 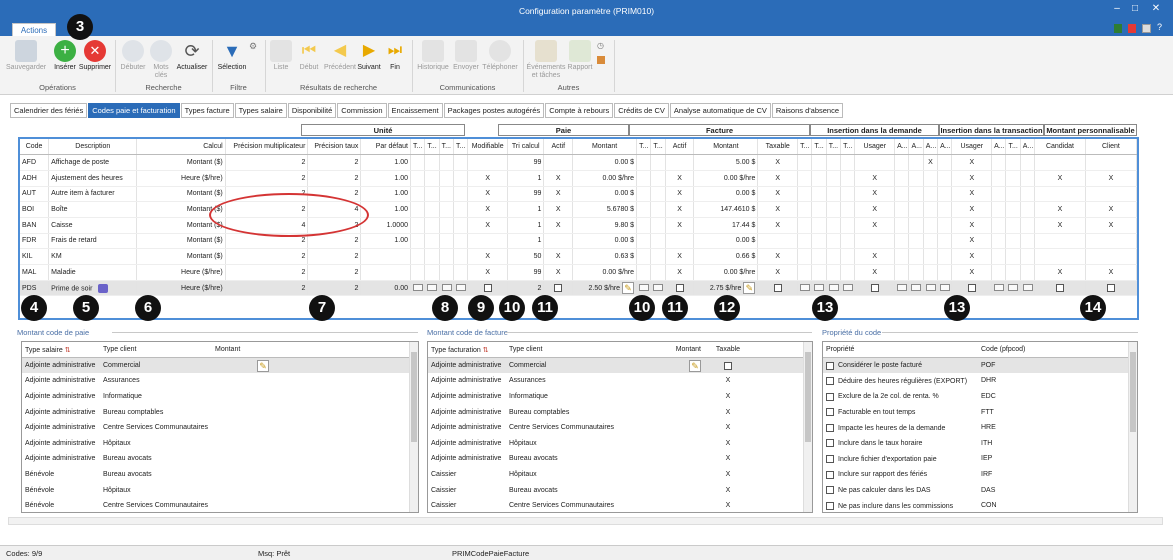 What do you see at coordinates (807, 427) in the screenshot?
I see `vertical-scrollbar` at bounding box center [807, 427].